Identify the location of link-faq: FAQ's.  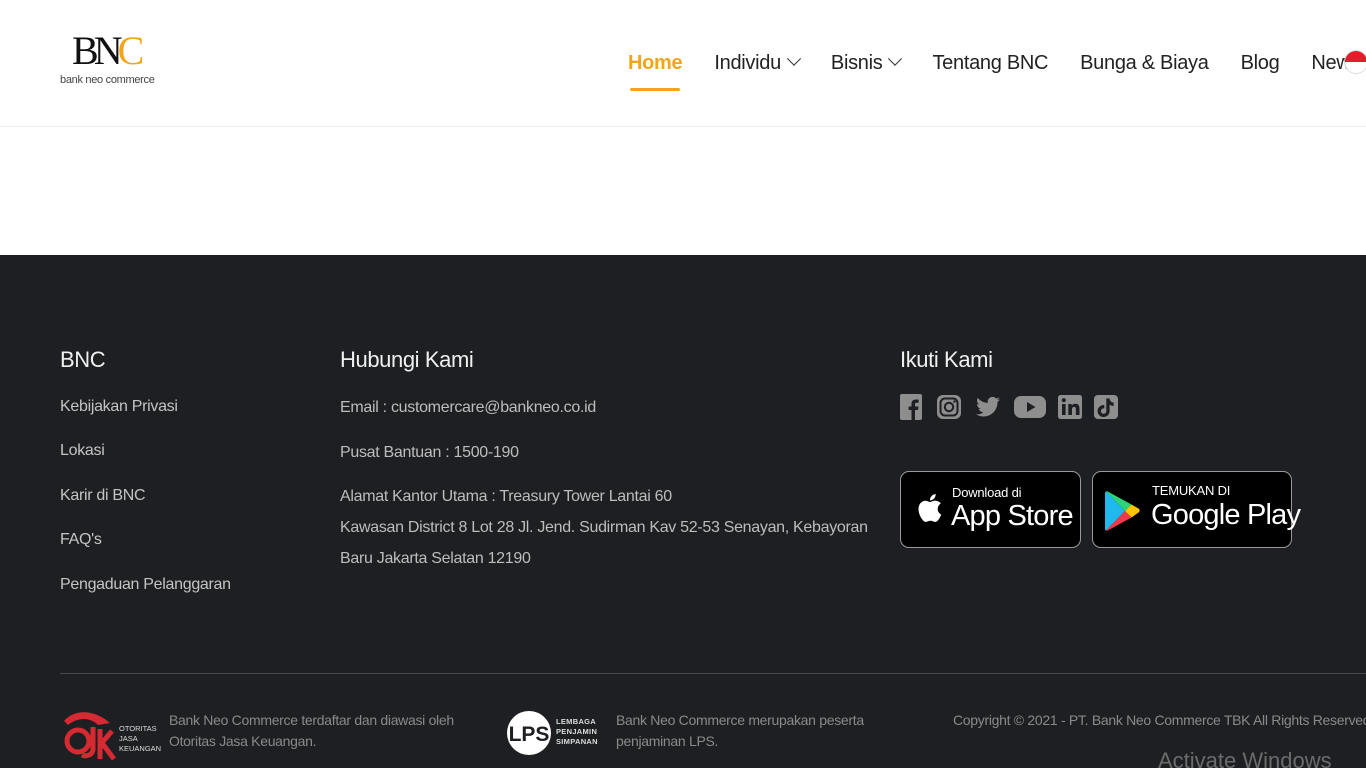
(81, 540).